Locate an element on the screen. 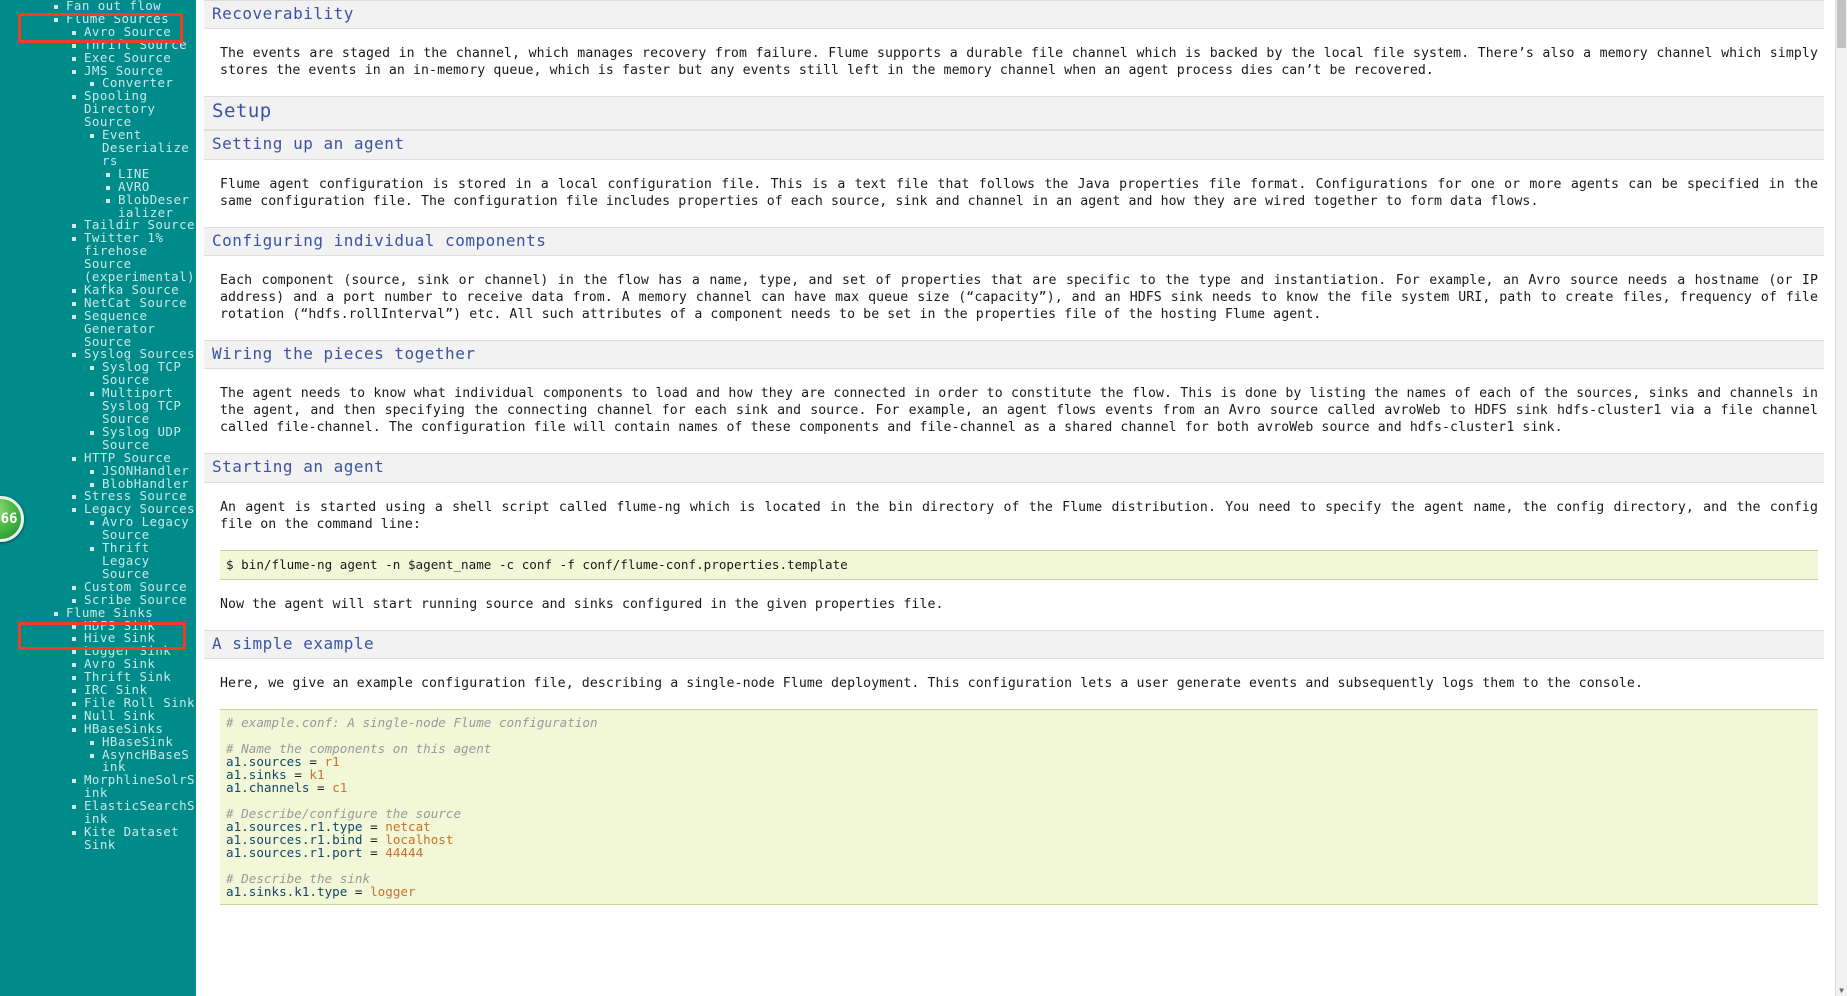 The image size is (1847, 996). sidebar-item-blobdeserializer: BlobDeserializer is located at coordinates (98, 205).